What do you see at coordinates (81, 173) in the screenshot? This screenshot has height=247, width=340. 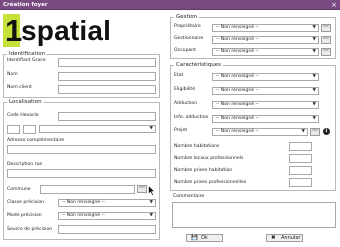 I see `description-rue-input` at bounding box center [81, 173].